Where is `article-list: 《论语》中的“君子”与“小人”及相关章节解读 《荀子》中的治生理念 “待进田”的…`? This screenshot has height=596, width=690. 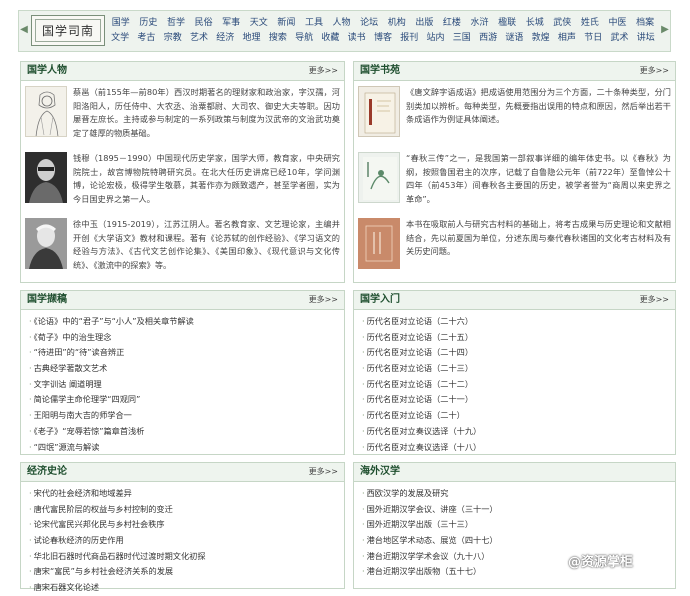
article-list: 《论语》中的“君子”与“小人”及相关章节解读 《荀子》中的治生理念 “待进田”的… is located at coordinates (183, 384).